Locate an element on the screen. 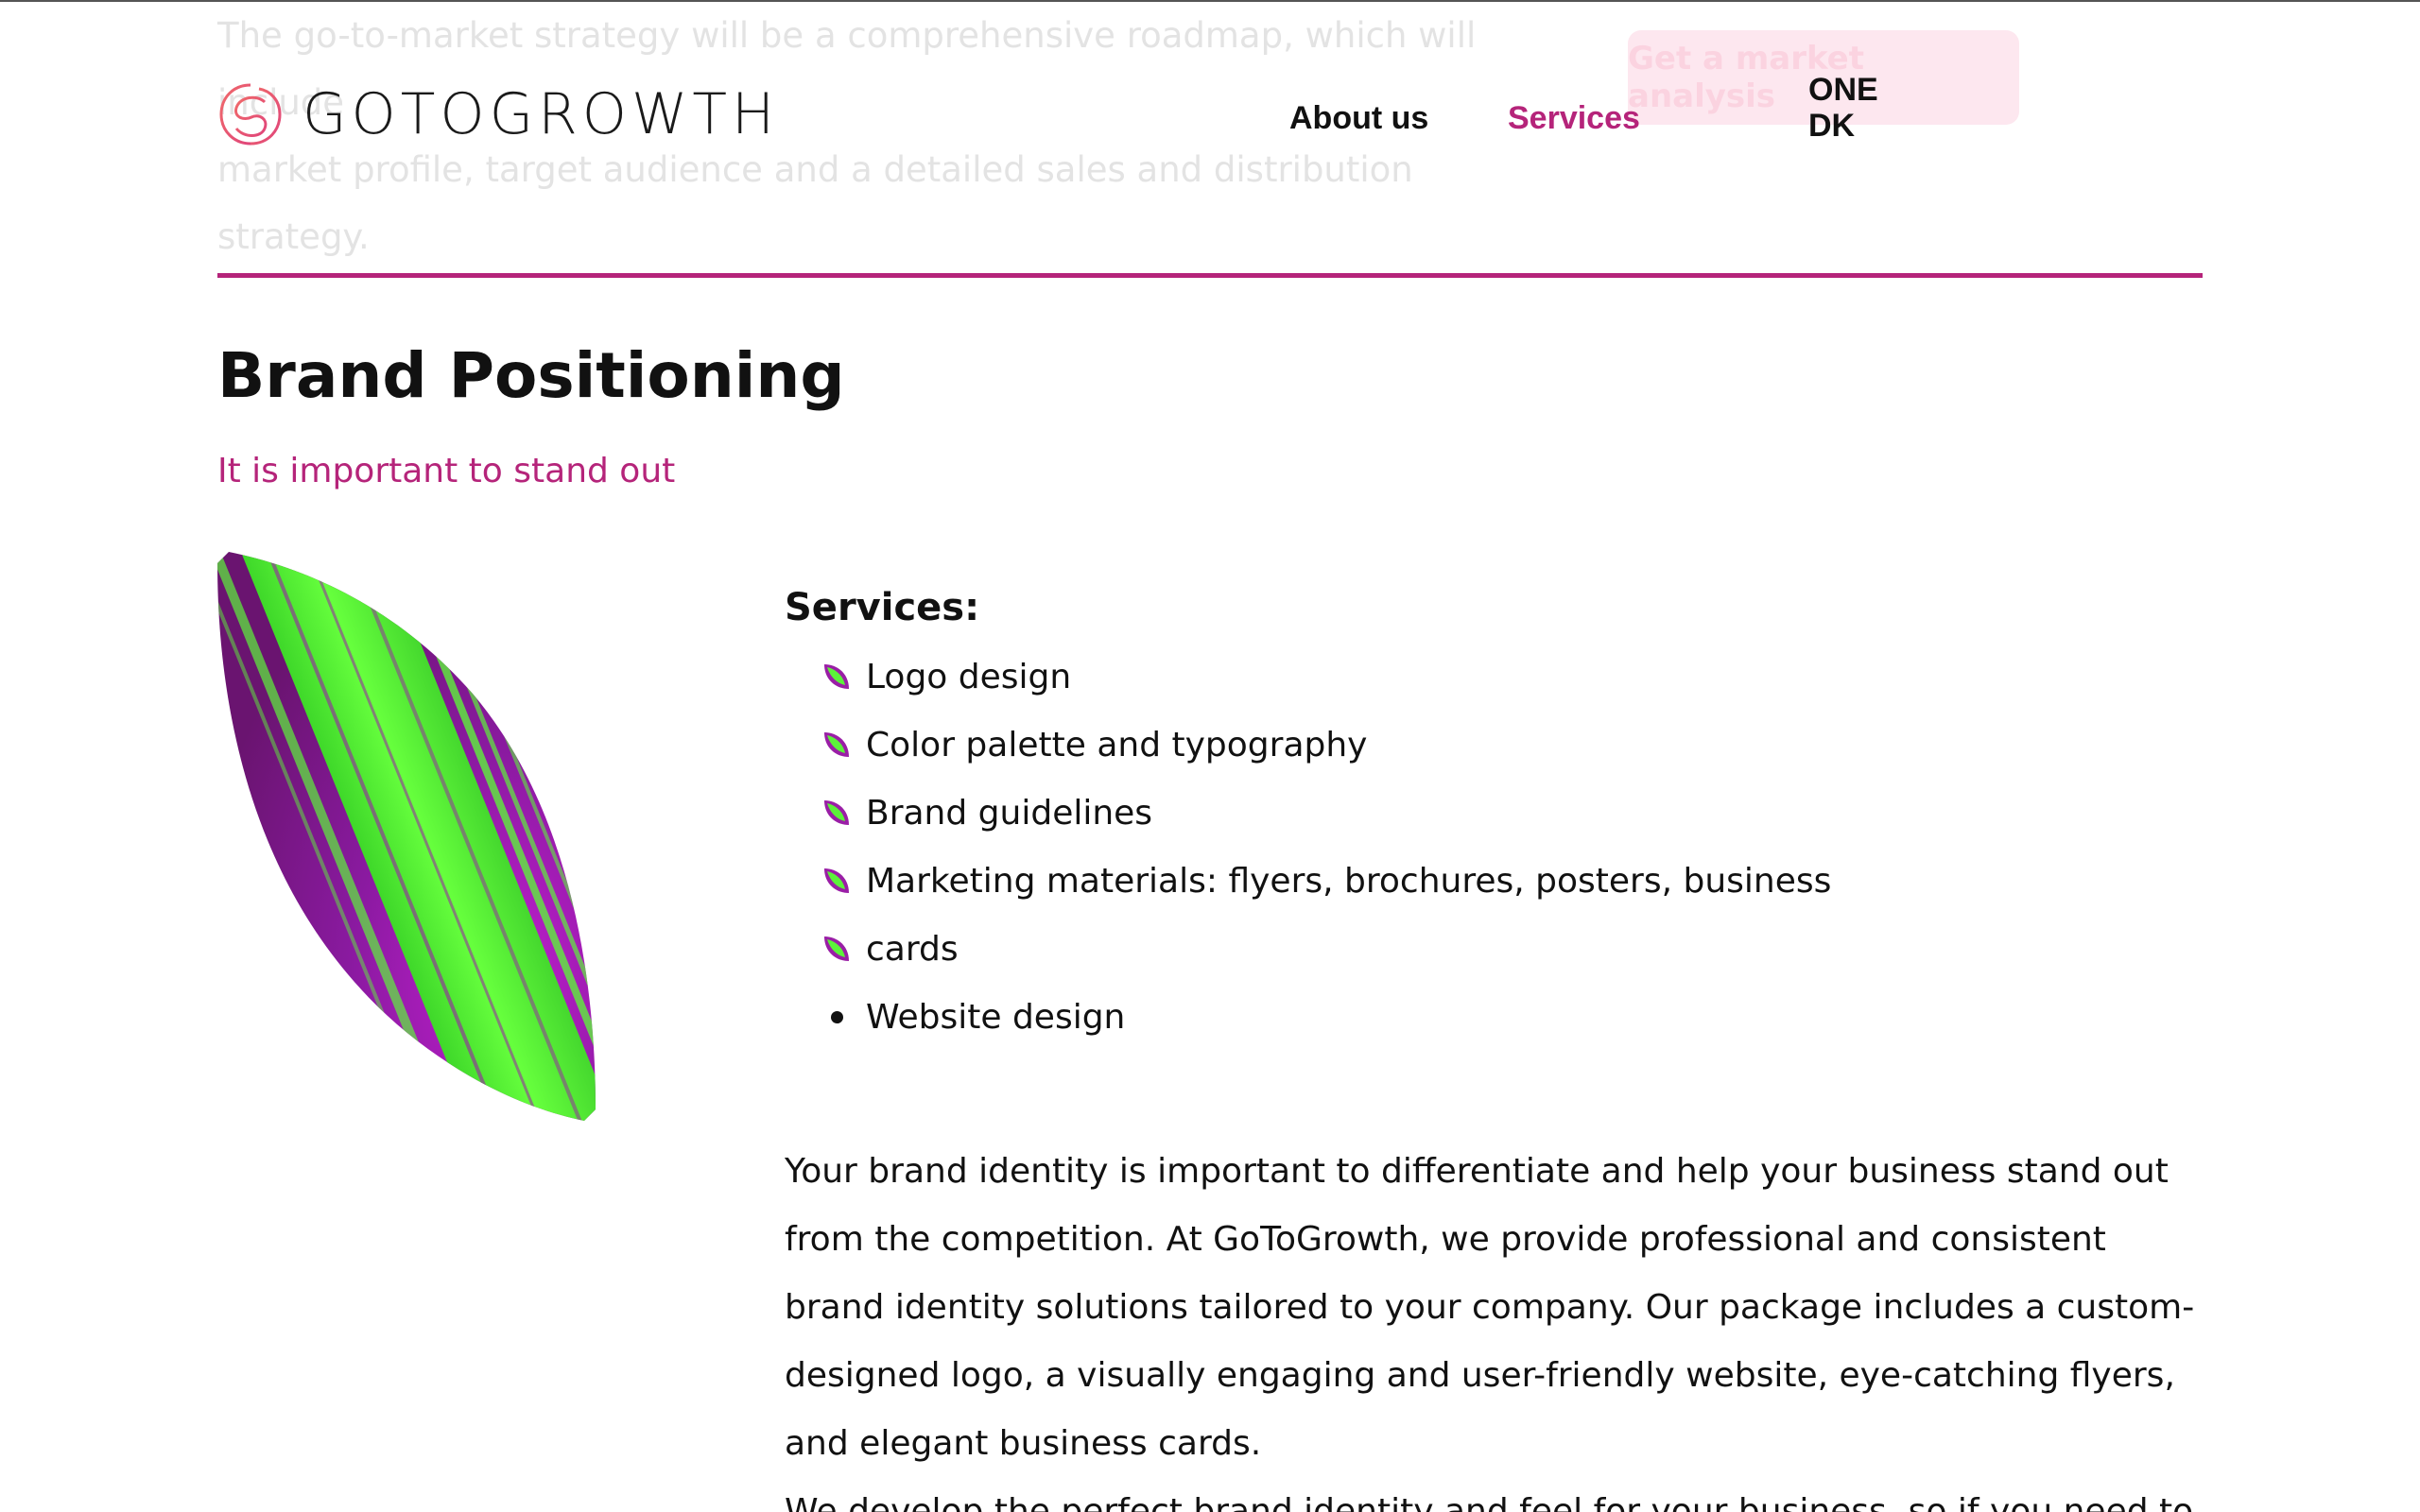  list-item: Website design is located at coordinates (1512, 1017).